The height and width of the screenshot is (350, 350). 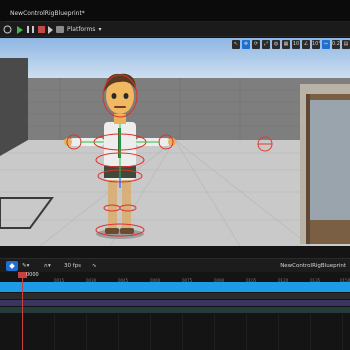 I want to click on pause-button, so click(x=30, y=29).